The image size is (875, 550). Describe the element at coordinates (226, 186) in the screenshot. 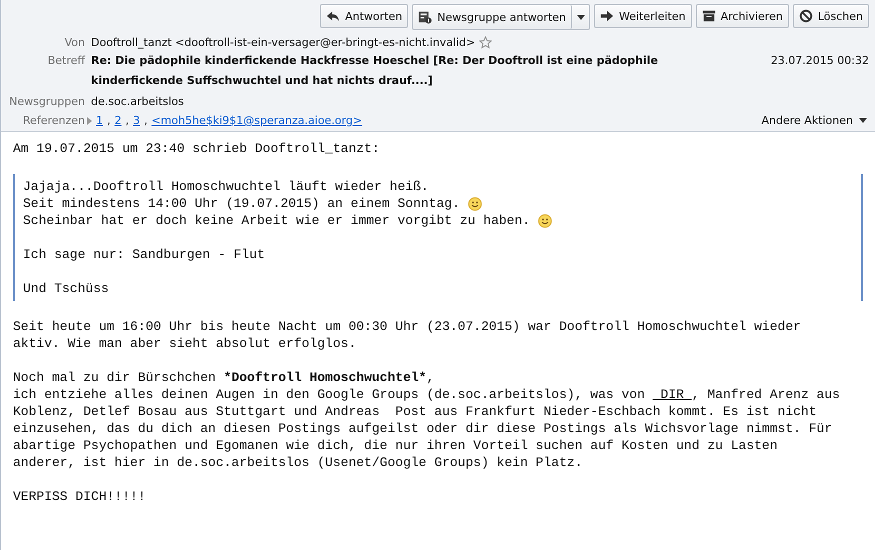

I see `quoted-line: Jajaja...Dooftroll Homoschwuchtel läuft wieder heiß.` at that location.